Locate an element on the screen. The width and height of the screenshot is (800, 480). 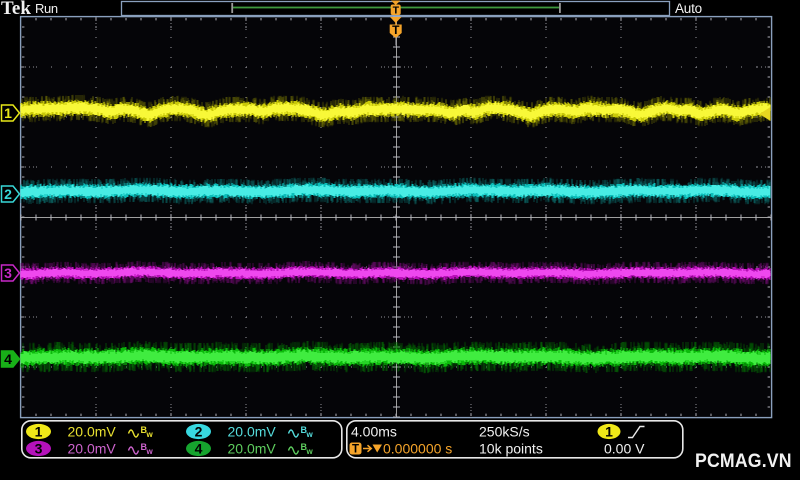
svg-text: 0.00 V is located at coordinates (624, 449).